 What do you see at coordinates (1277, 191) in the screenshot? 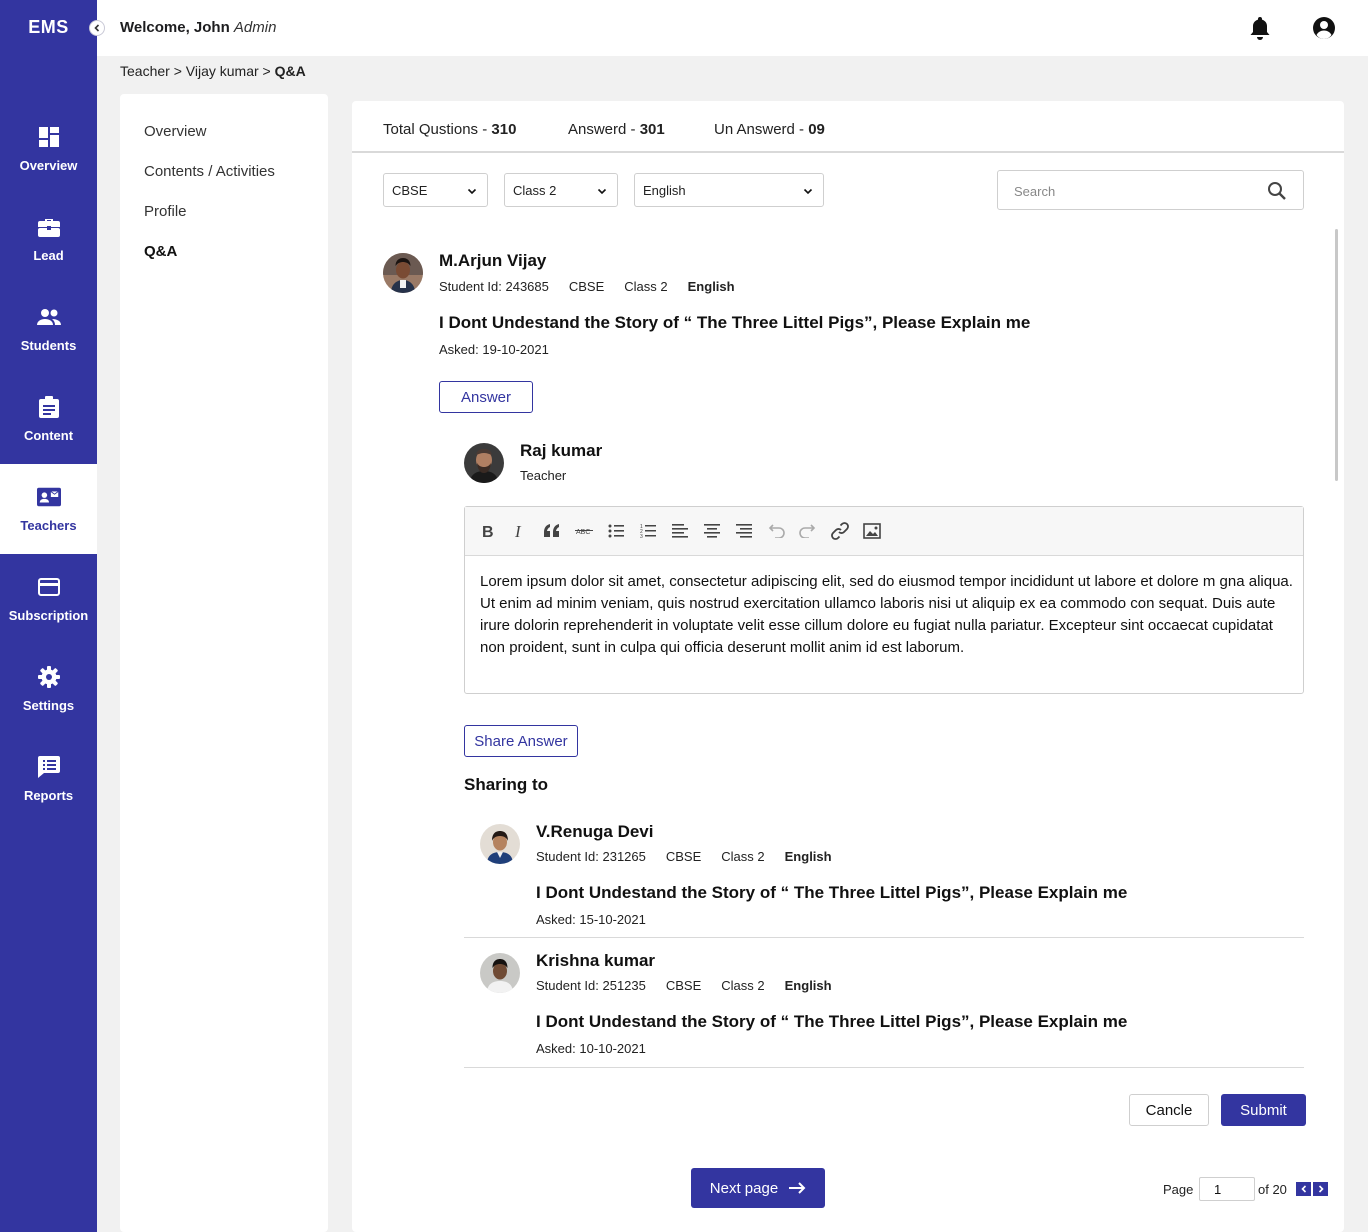
I see `search-icon` at bounding box center [1277, 191].